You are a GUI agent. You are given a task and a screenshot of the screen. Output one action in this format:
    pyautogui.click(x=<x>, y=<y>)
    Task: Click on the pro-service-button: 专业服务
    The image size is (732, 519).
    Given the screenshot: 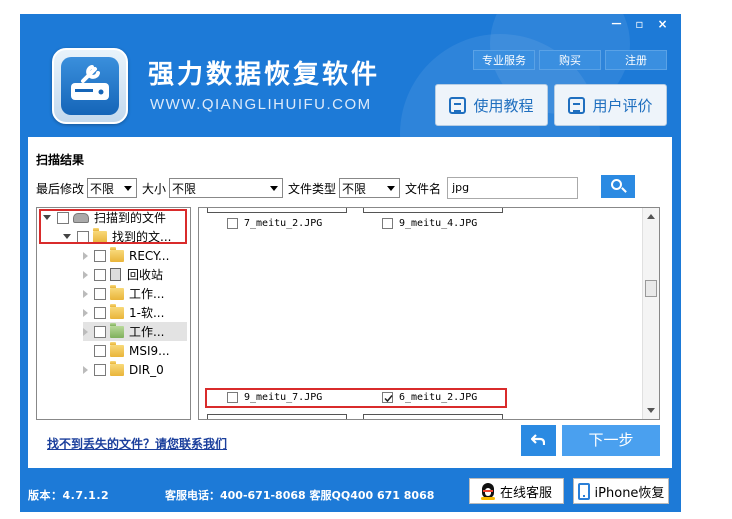 What is the action you would take?
    pyautogui.click(x=504, y=60)
    